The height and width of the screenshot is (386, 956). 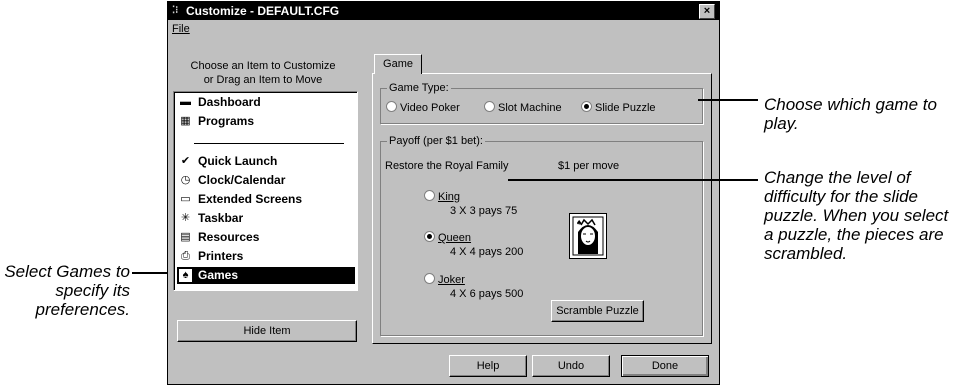 What do you see at coordinates (175, 10) in the screenshot?
I see `app-icon: ⁚⁝` at bounding box center [175, 10].